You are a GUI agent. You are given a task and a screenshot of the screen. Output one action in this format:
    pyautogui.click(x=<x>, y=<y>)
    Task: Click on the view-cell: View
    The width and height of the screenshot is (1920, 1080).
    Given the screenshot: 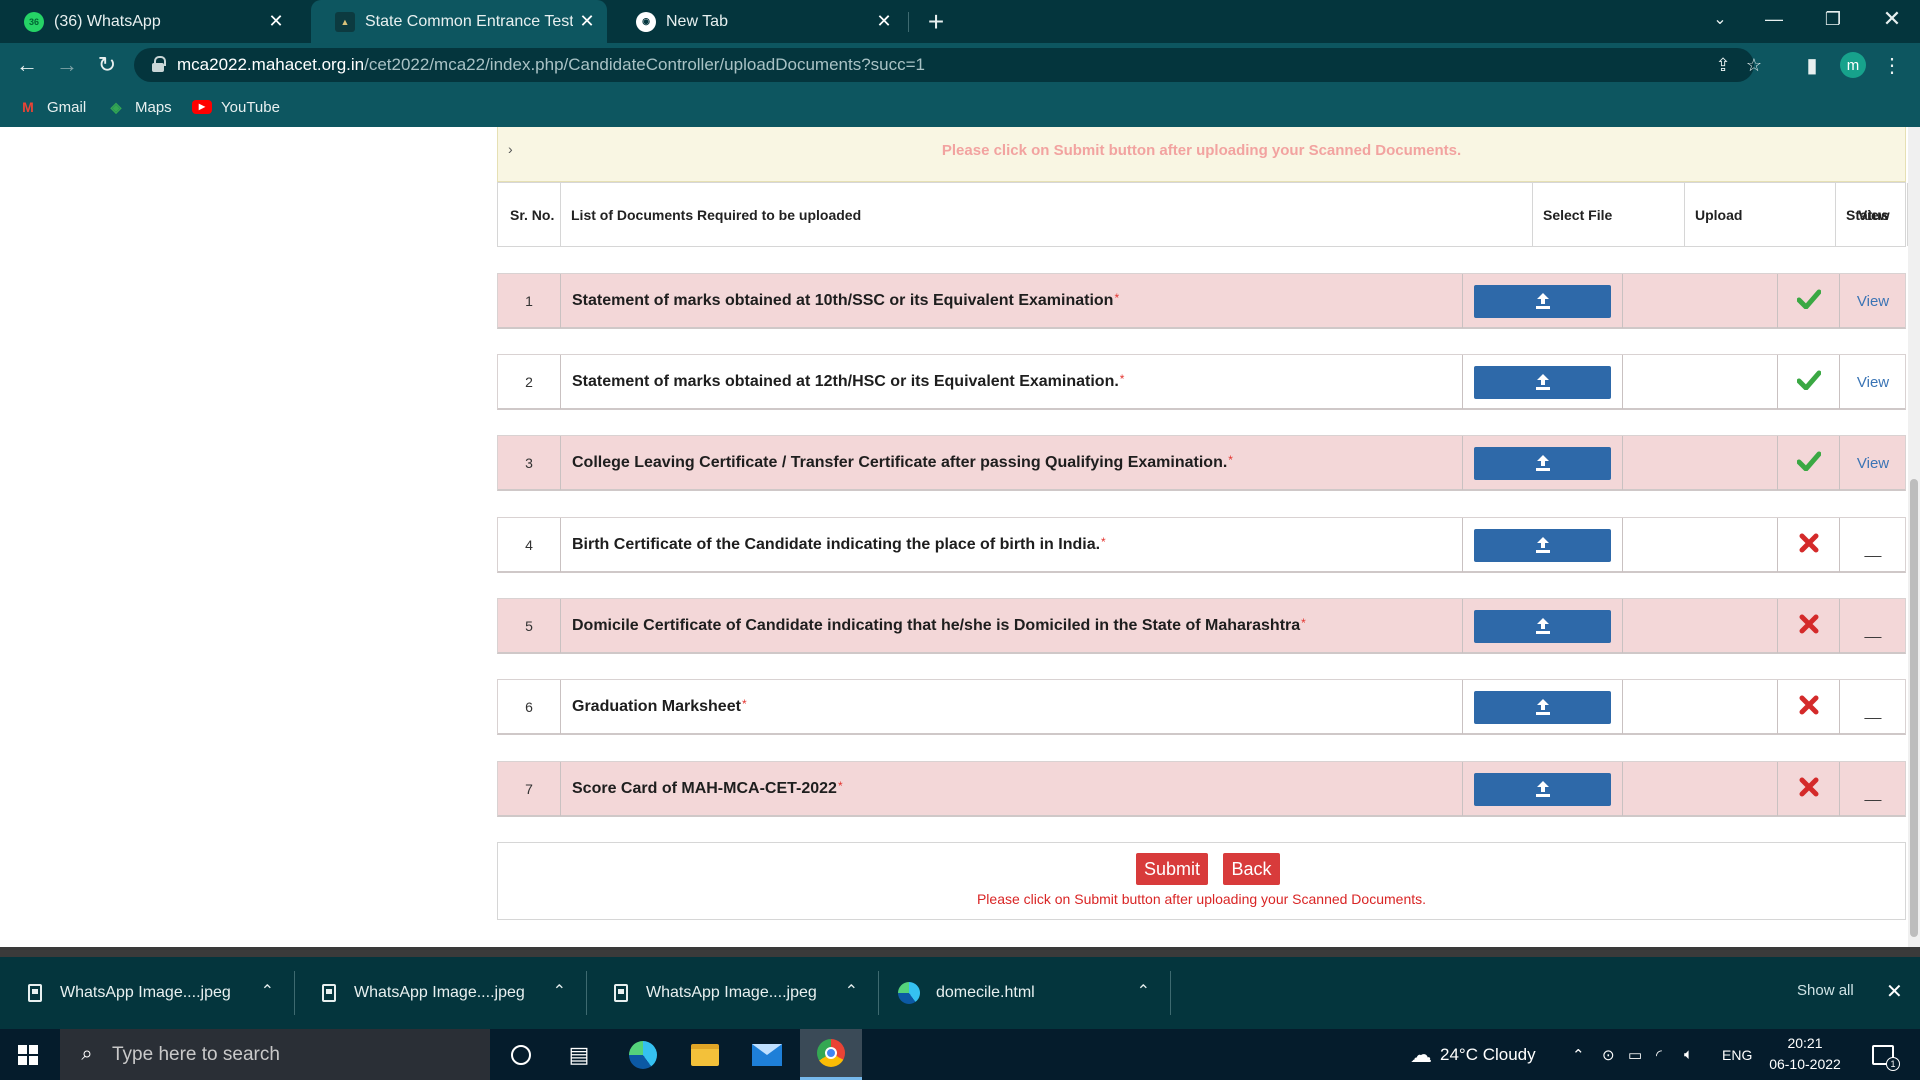 What is the action you would take?
    pyautogui.click(x=1873, y=301)
    